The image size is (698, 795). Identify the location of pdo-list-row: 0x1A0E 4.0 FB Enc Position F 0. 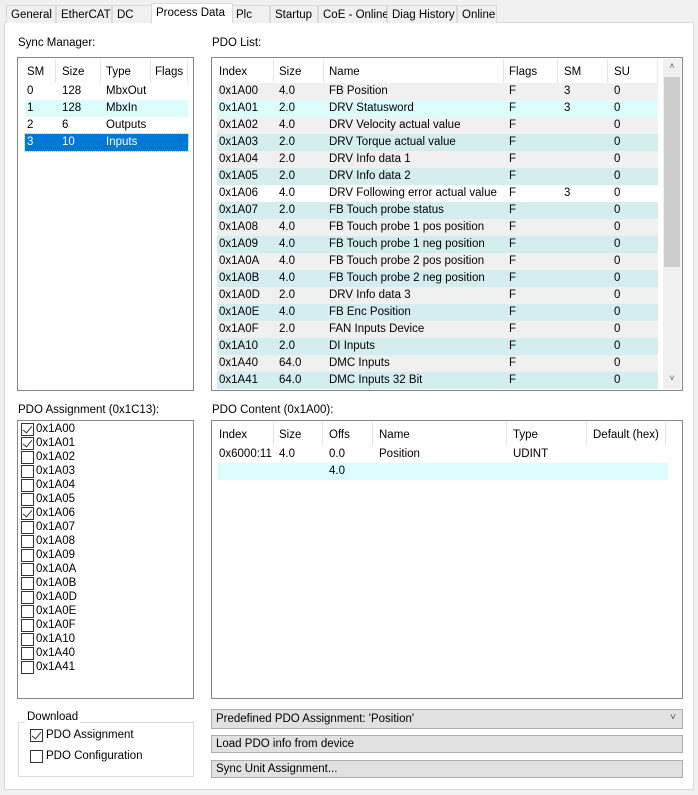
(437, 312).